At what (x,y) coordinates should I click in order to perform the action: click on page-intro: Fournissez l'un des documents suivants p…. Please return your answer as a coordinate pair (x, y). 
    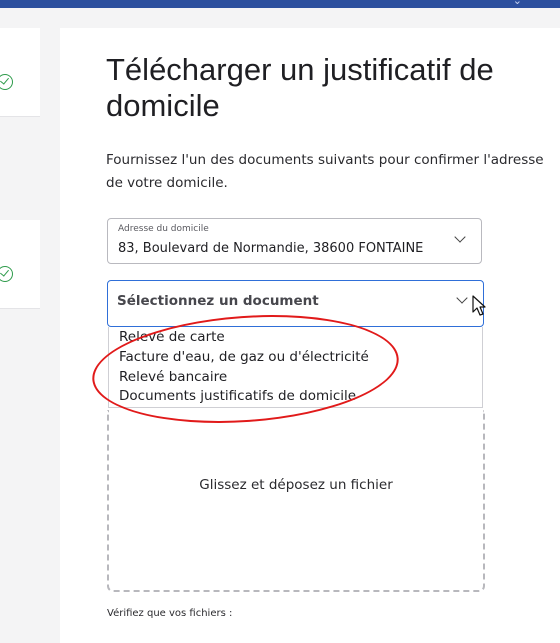
    Looking at the image, I should click on (325, 171).